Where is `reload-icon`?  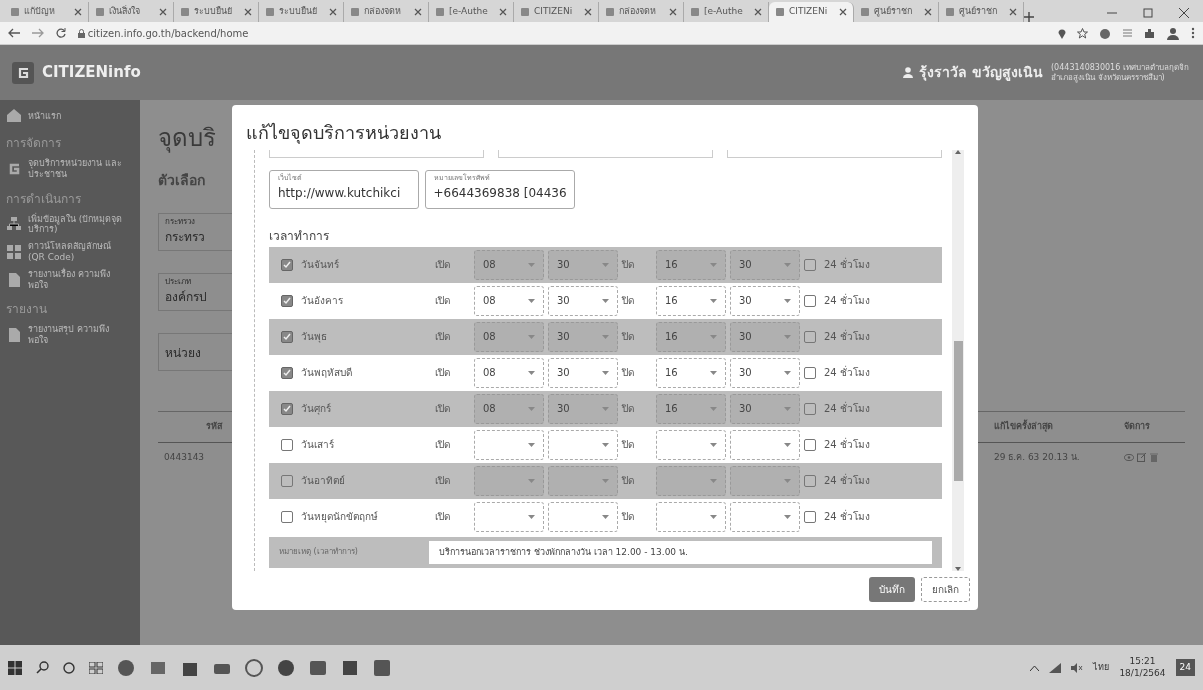
reload-icon is located at coordinates (61, 33).